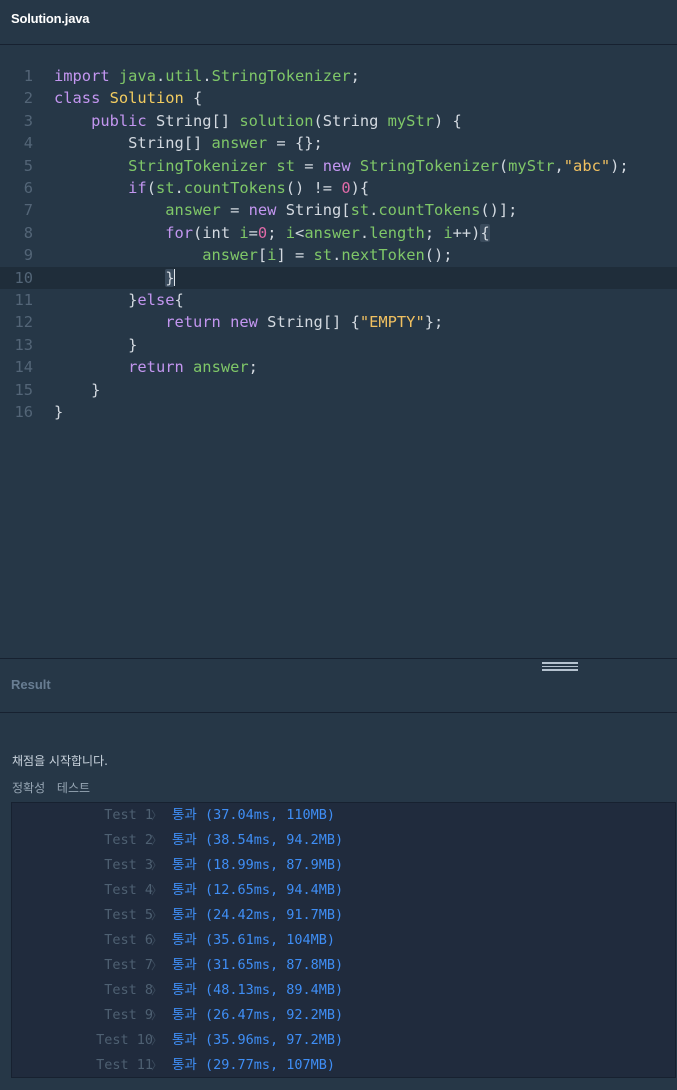  I want to click on code-line-6: 6 if(st.countTokens() != 0){, so click(338, 188).